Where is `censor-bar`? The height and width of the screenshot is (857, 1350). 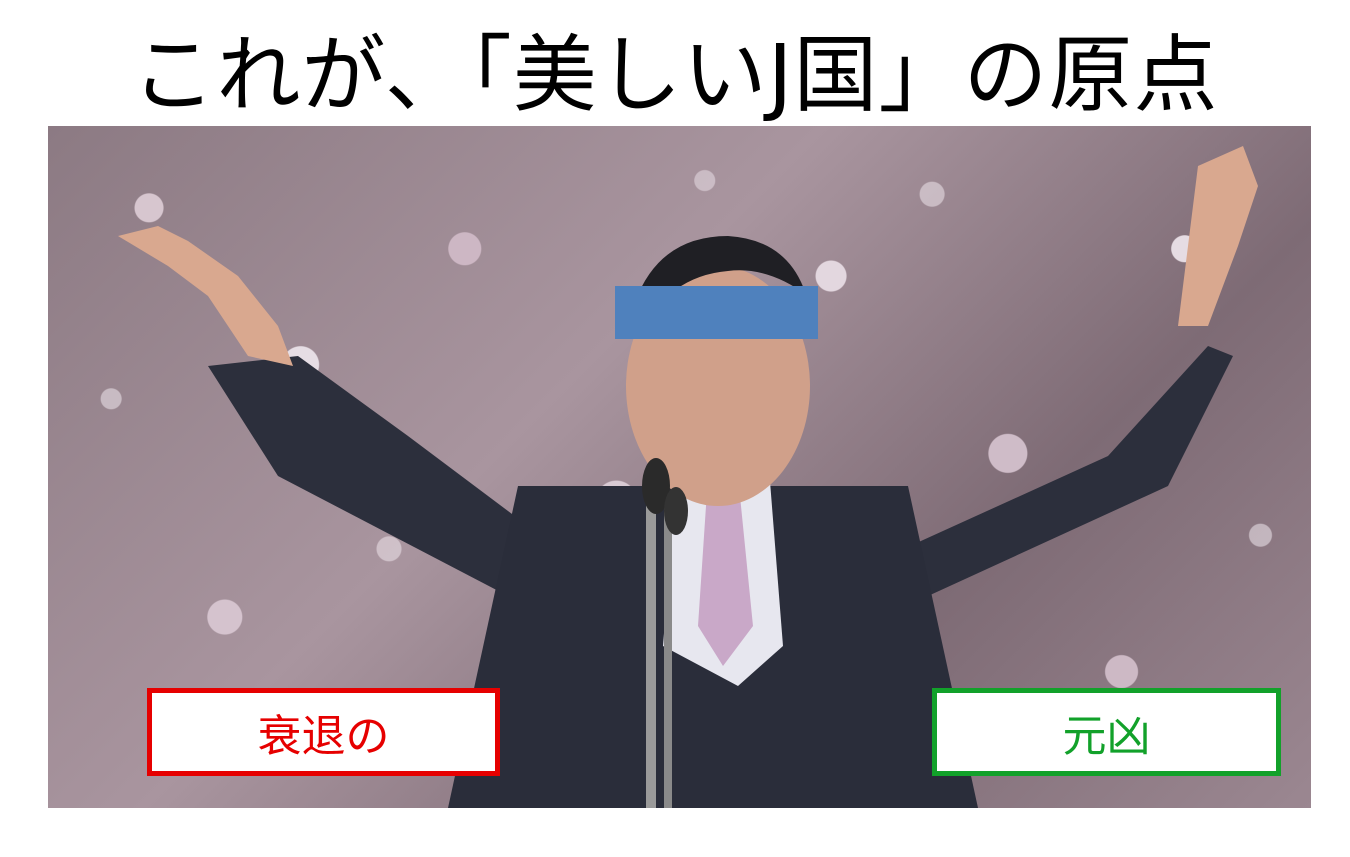 censor-bar is located at coordinates (716, 312).